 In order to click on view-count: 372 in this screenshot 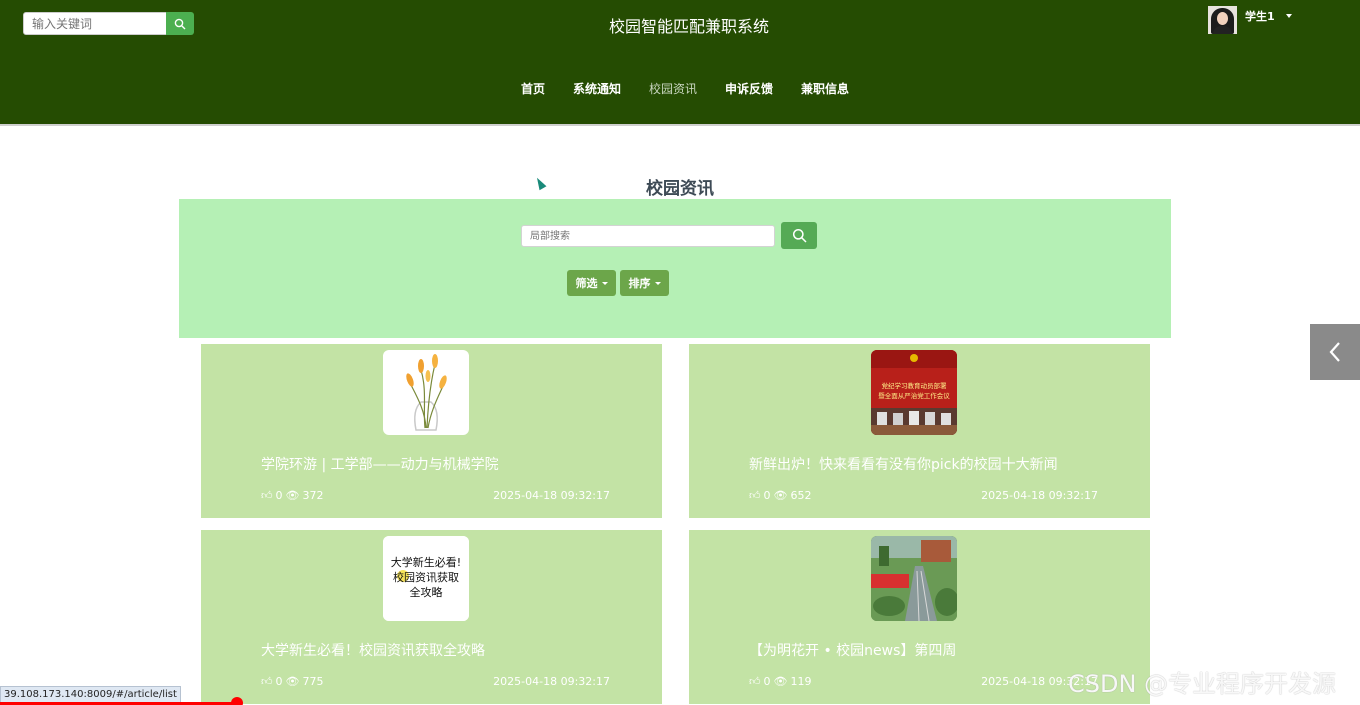, I will do `click(313, 495)`.